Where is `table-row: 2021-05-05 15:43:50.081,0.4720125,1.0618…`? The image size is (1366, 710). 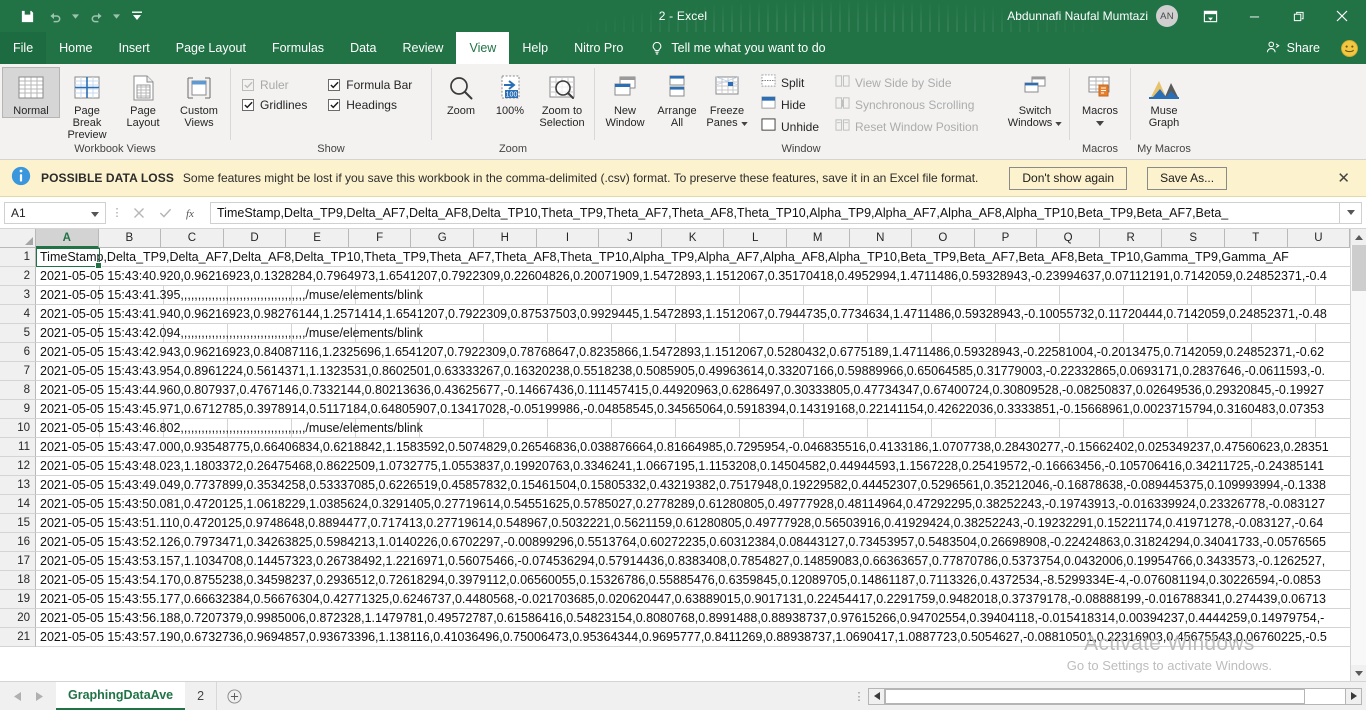 table-row: 2021-05-05 15:43:50.081,0.4720125,1.0618… is located at coordinates (693, 504).